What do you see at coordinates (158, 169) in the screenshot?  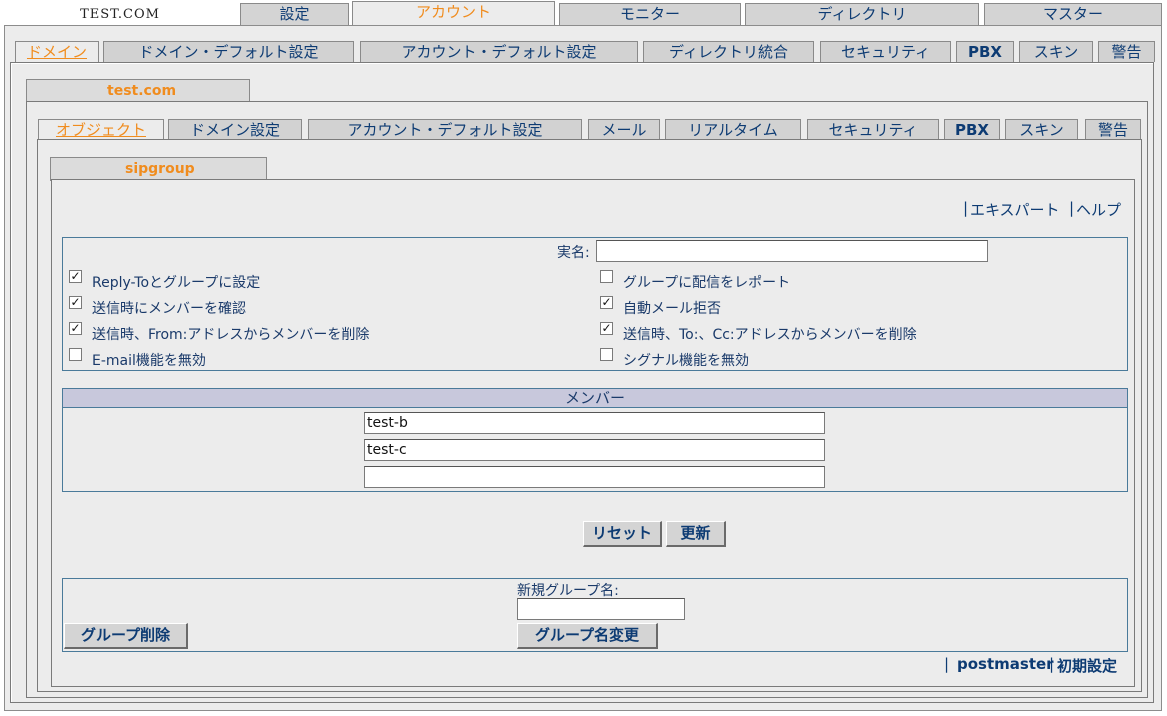 I see `group-name-tab: sipgroup` at bounding box center [158, 169].